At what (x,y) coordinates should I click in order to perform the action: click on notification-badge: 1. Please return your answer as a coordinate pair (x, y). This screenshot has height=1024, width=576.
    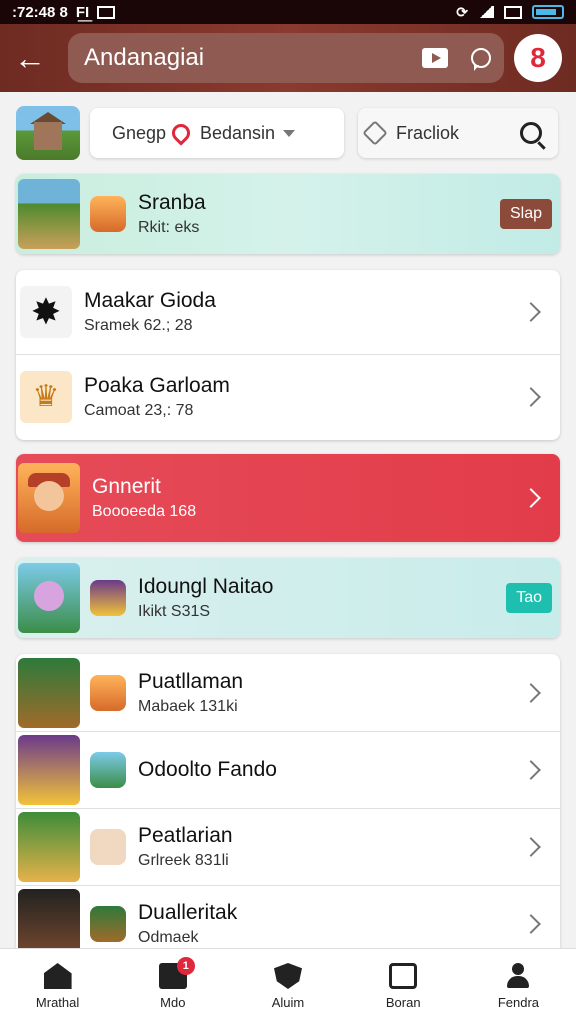
    Looking at the image, I should click on (185, 966).